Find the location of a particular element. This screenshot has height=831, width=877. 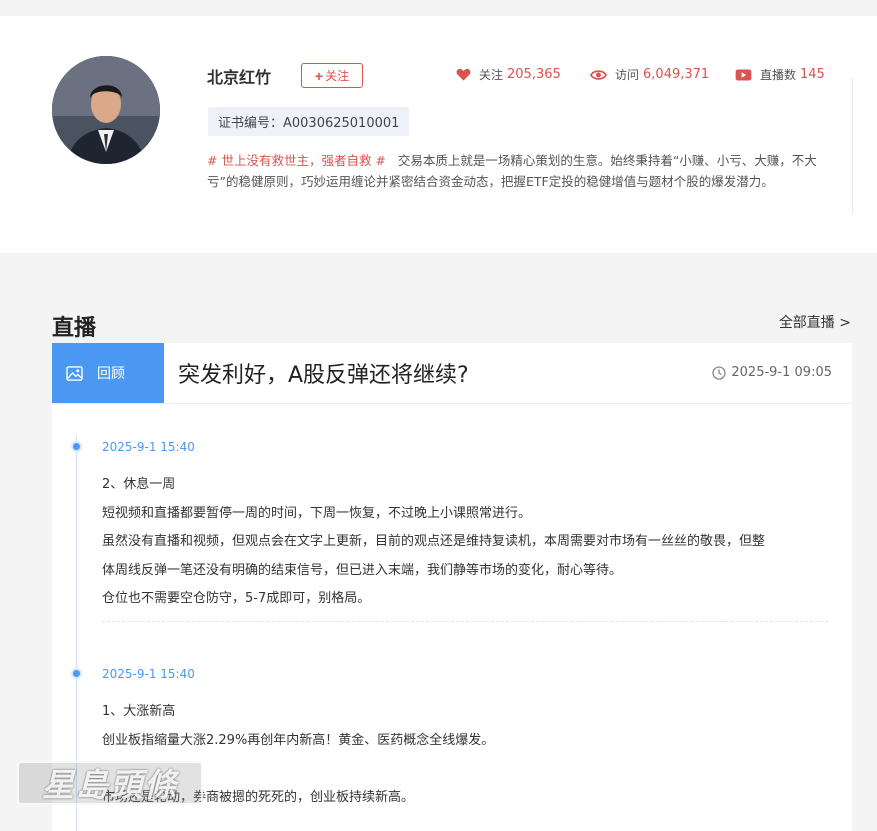

video-icon is located at coordinates (743, 74).